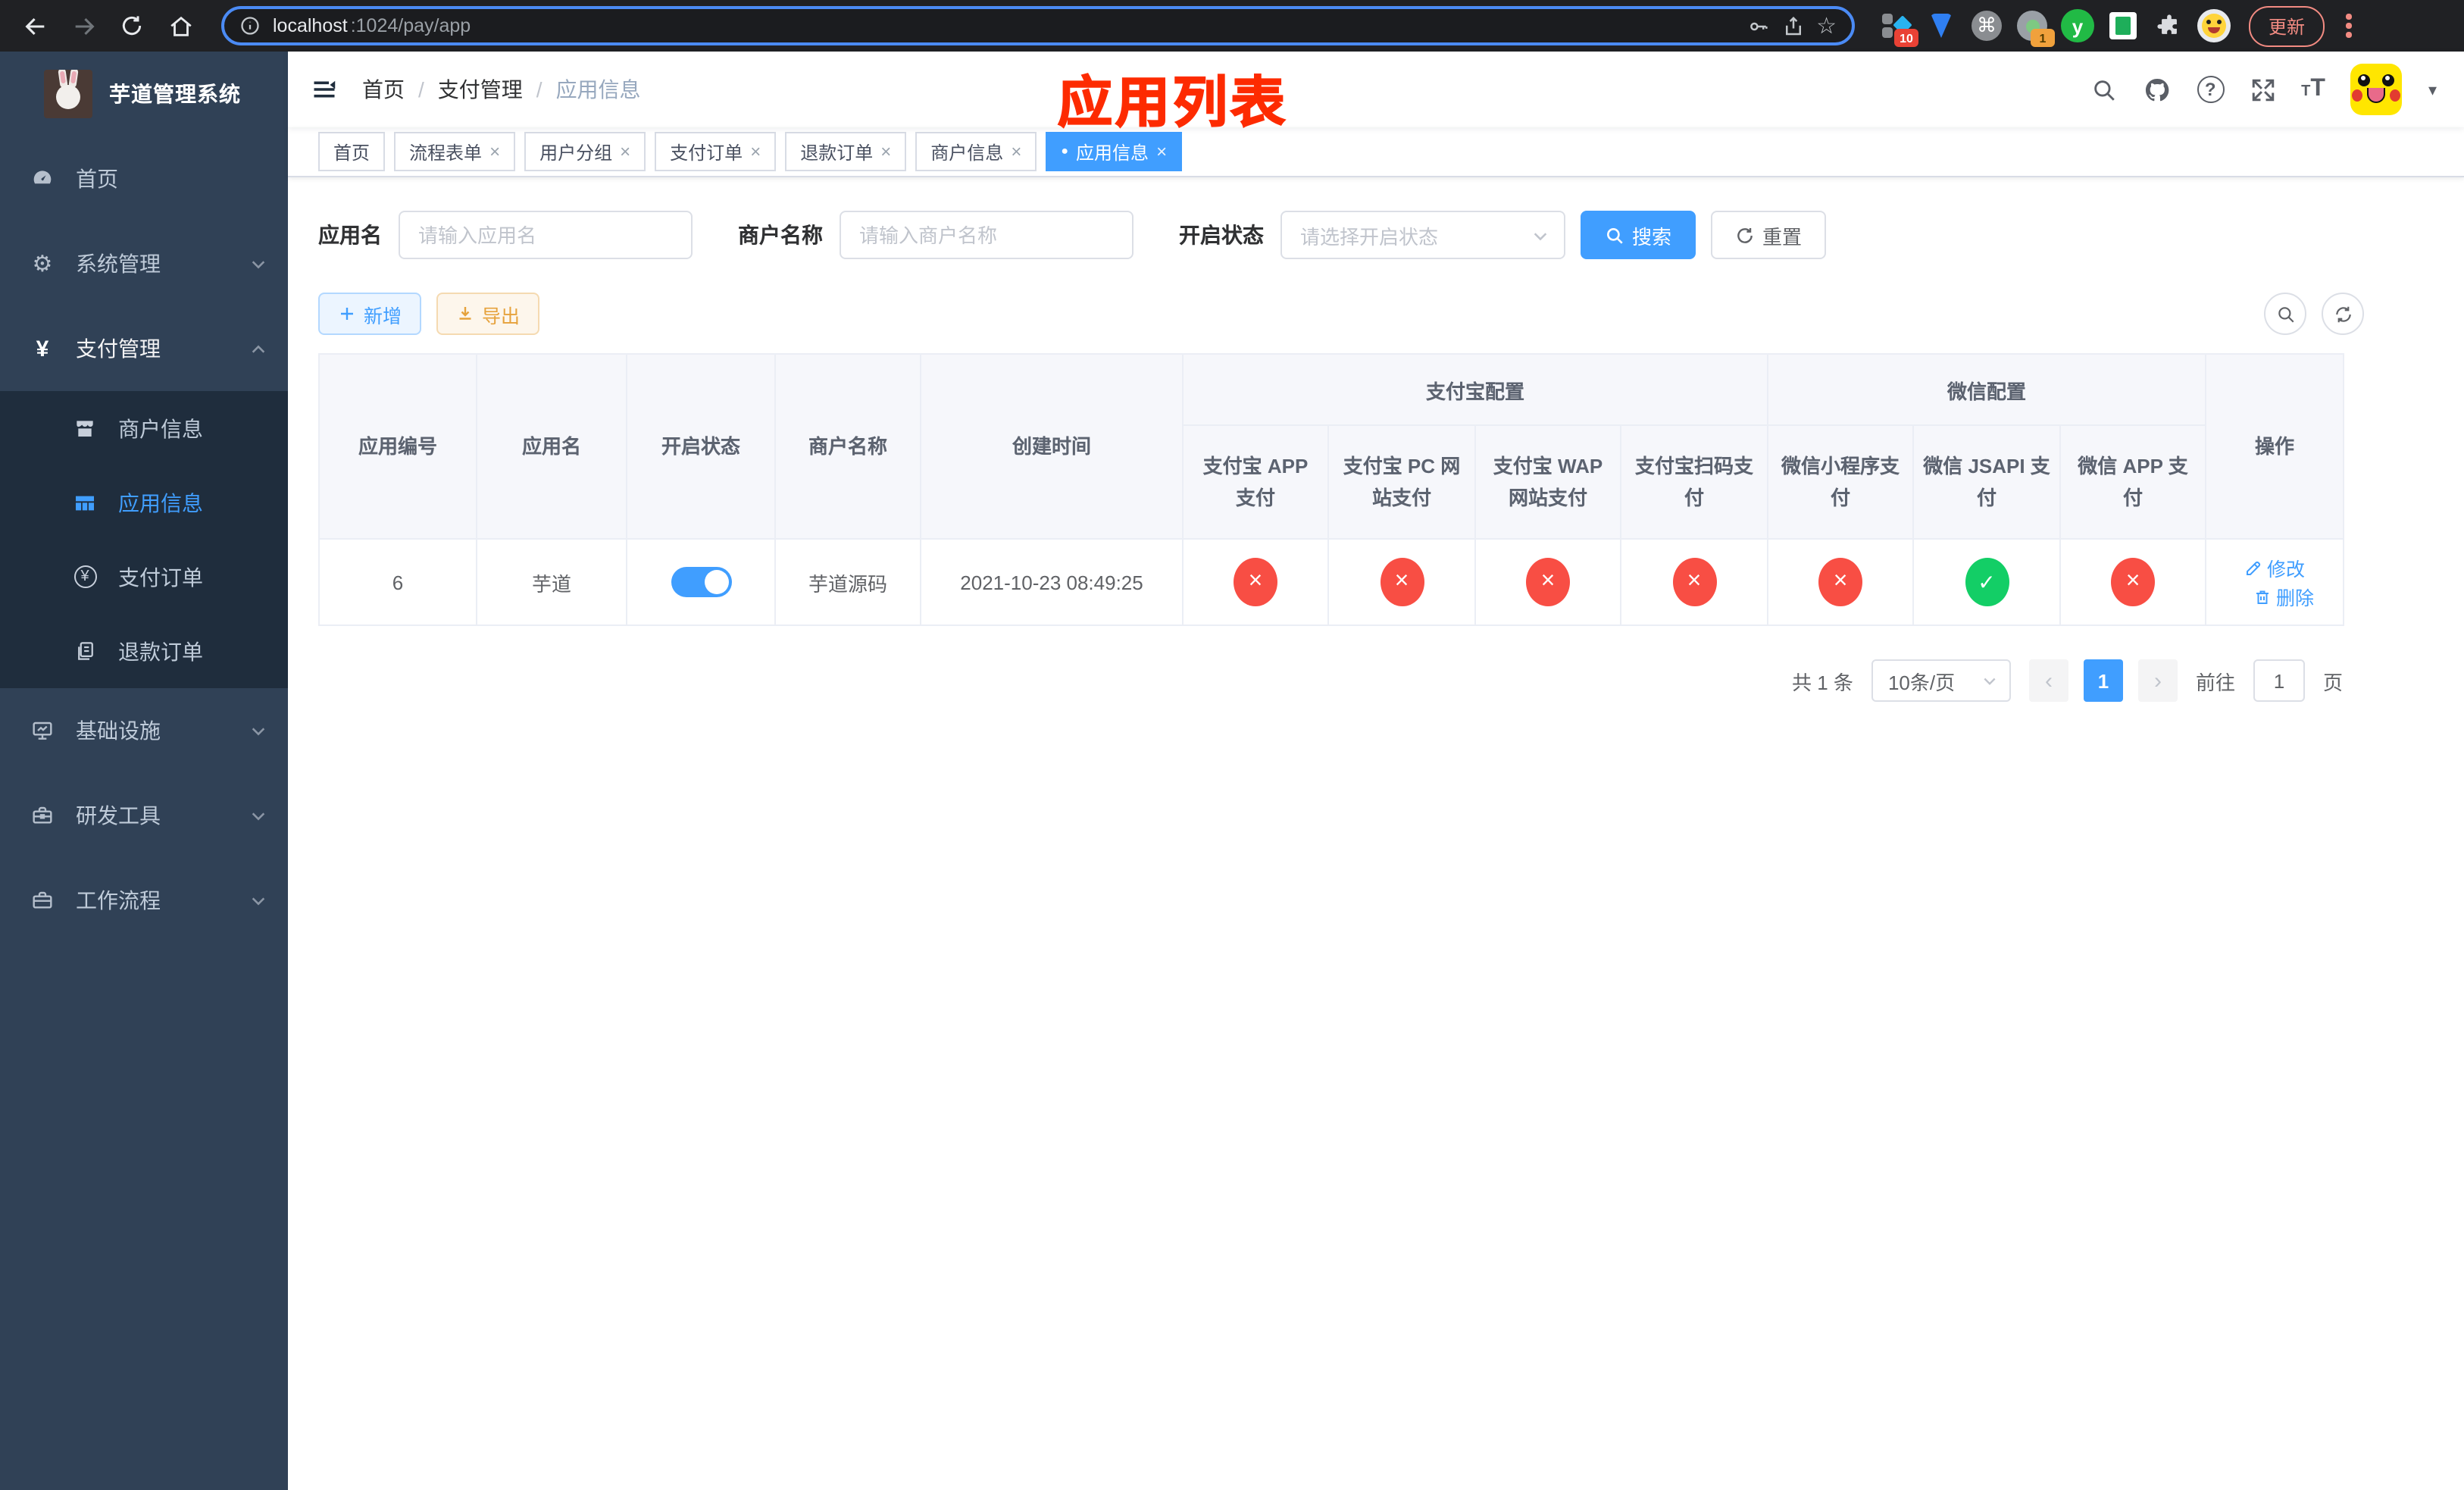 This screenshot has height=1490, width=2464. I want to click on help-icon: ?, so click(2211, 89).